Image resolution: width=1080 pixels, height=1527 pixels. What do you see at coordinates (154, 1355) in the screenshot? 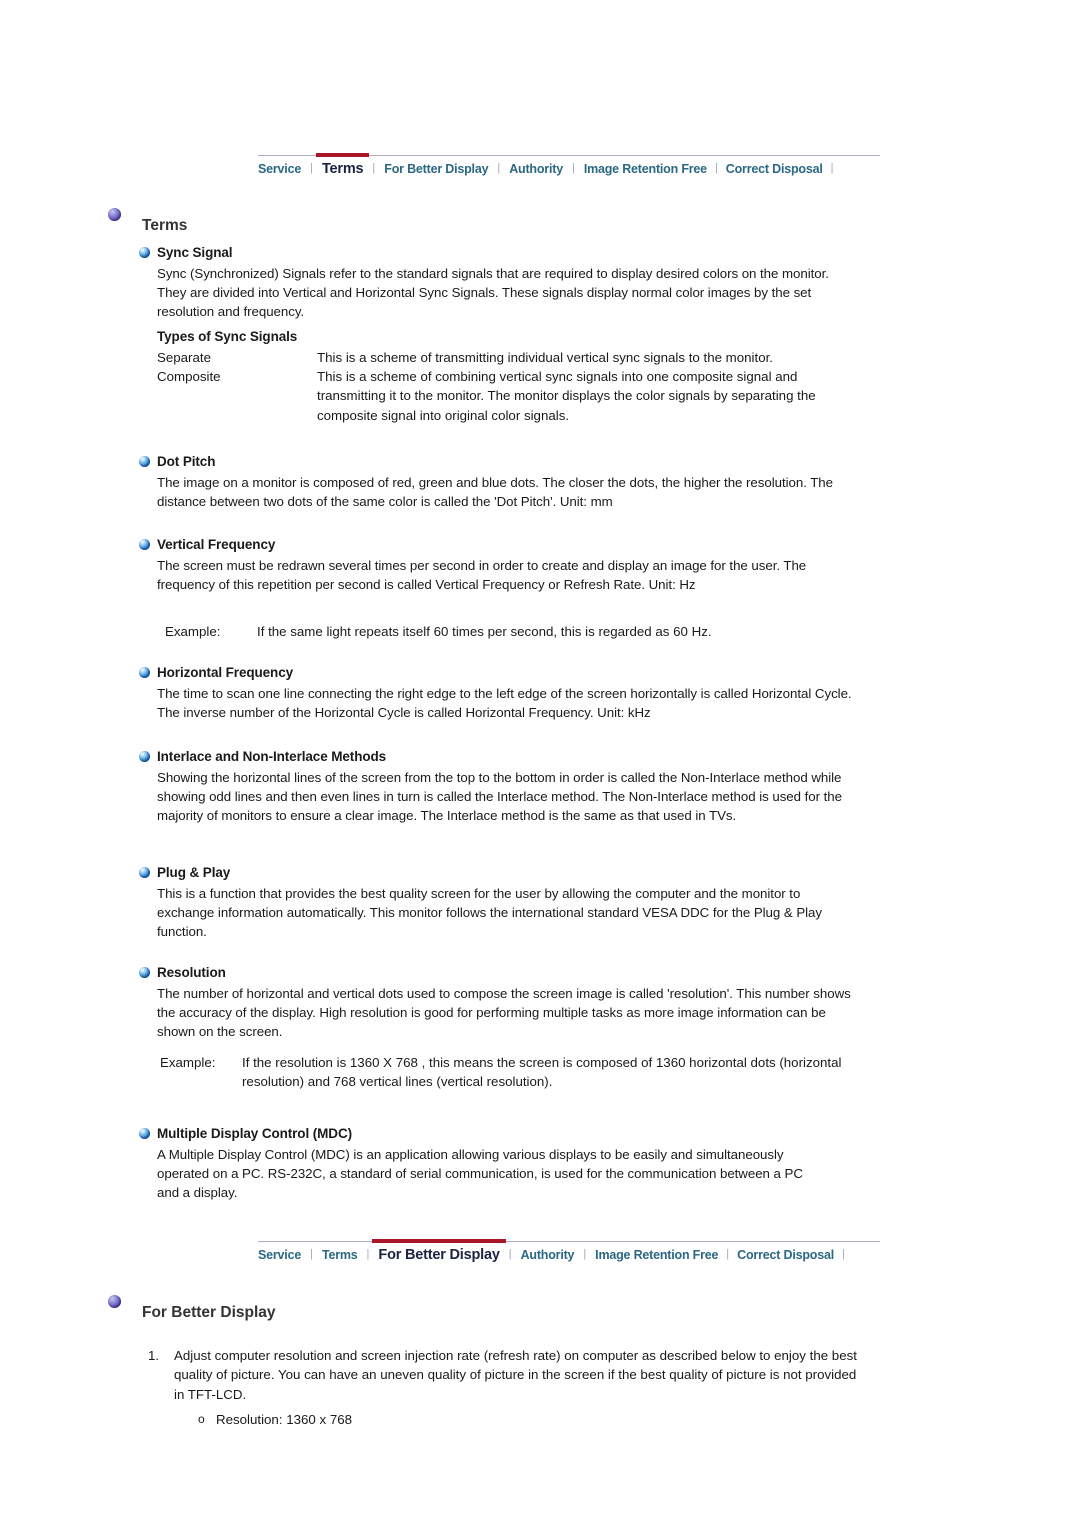
I see `list-item-number: 1.` at bounding box center [154, 1355].